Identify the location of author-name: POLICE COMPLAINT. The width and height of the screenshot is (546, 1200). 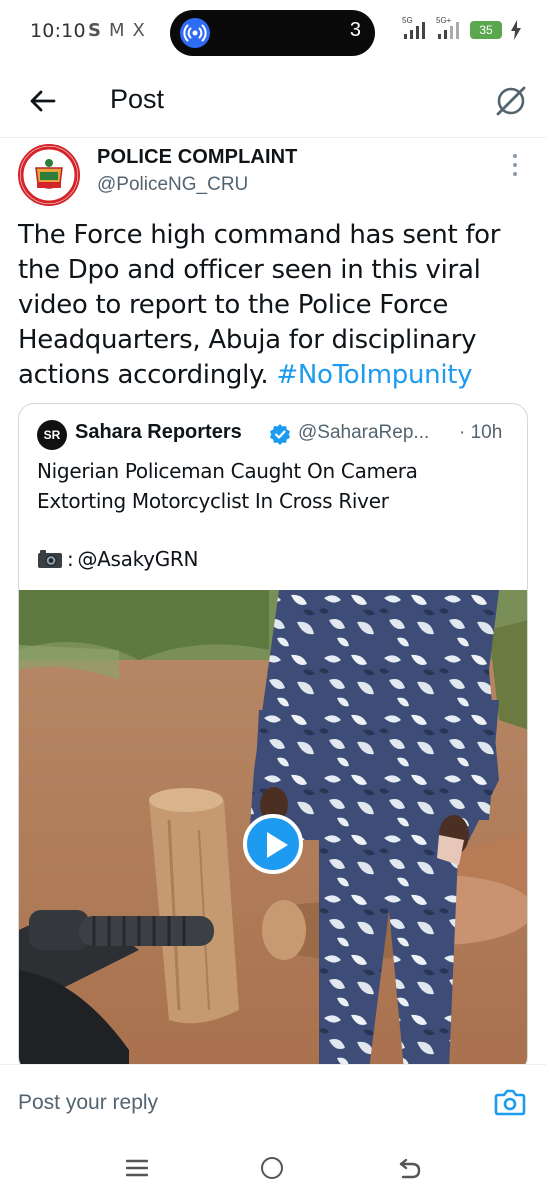
(197, 157).